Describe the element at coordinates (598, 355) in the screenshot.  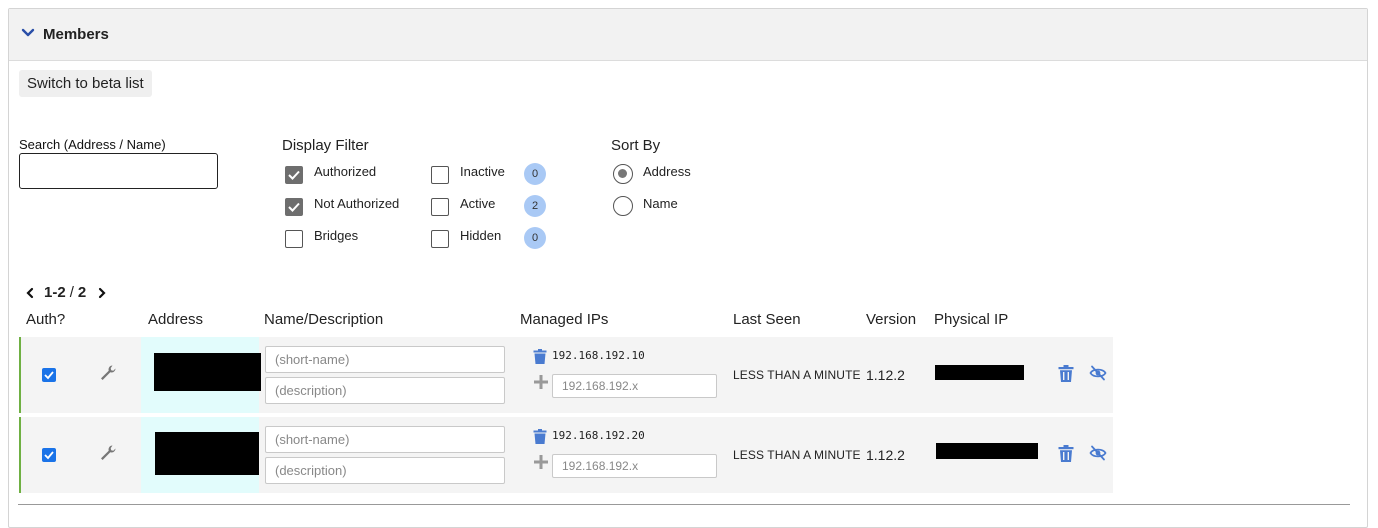
I see `managed-ip: 192.168.192.10` at that location.